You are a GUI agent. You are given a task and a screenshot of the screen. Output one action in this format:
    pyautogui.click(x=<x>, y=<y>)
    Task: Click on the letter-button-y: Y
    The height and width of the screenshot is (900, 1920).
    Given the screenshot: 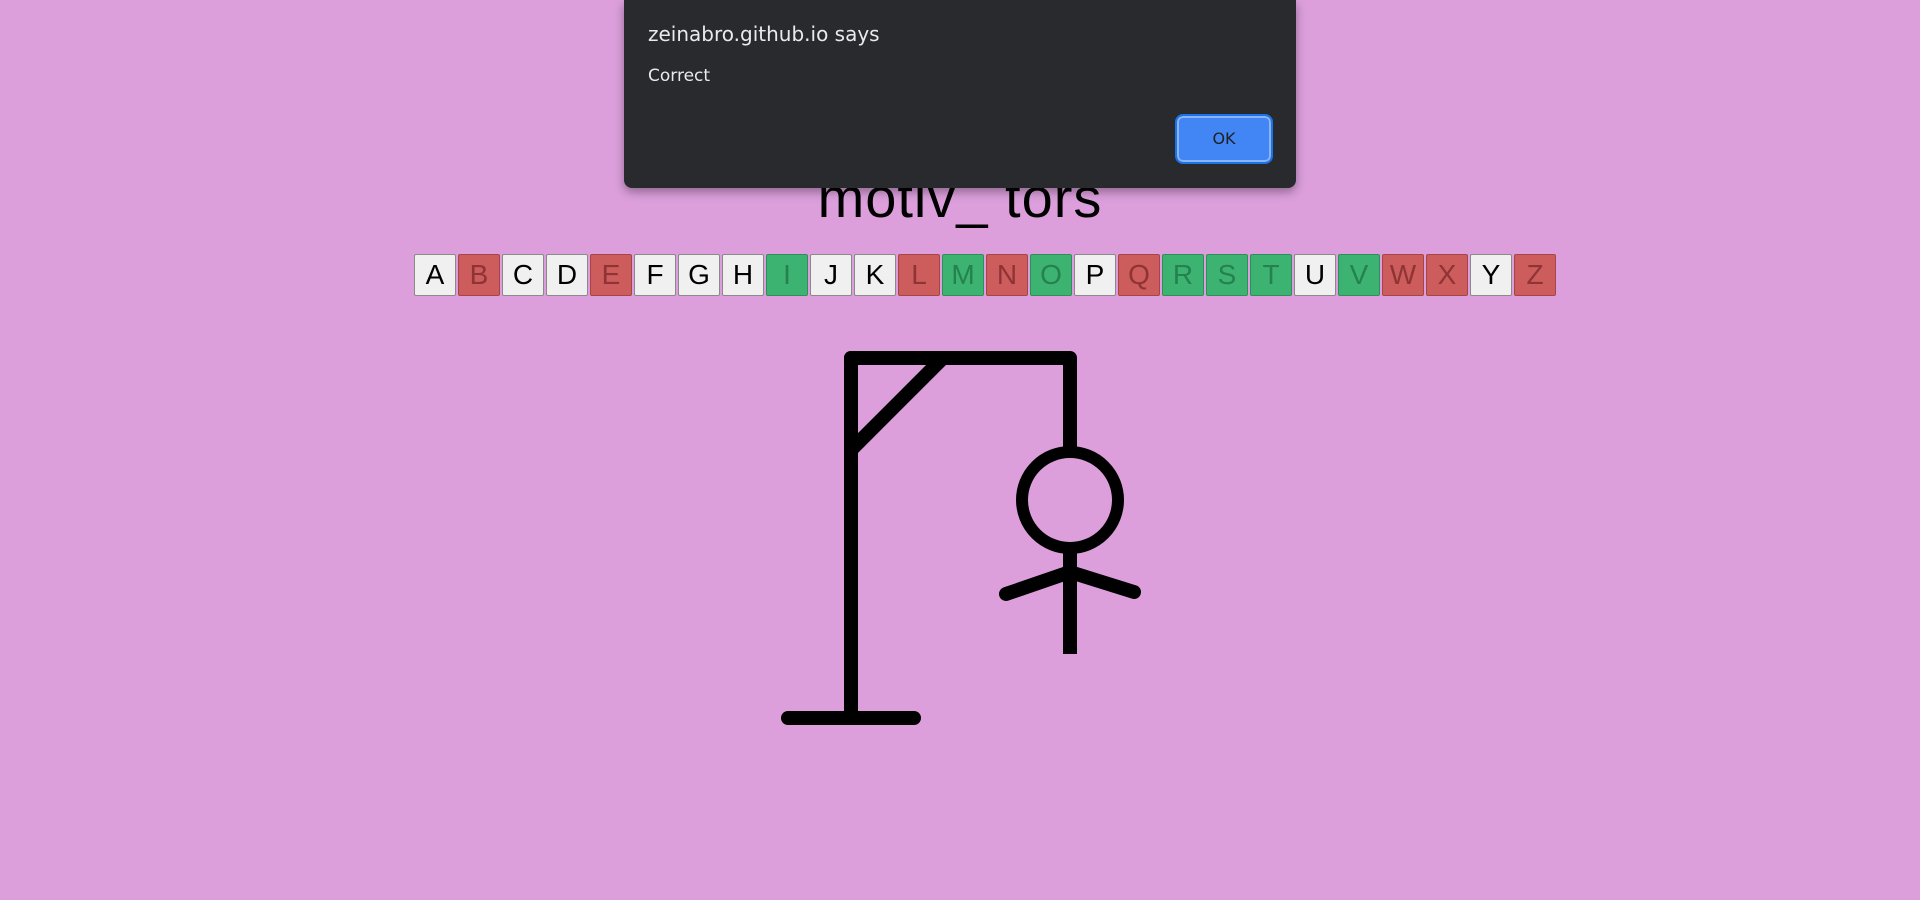 What is the action you would take?
    pyautogui.click(x=1491, y=275)
    